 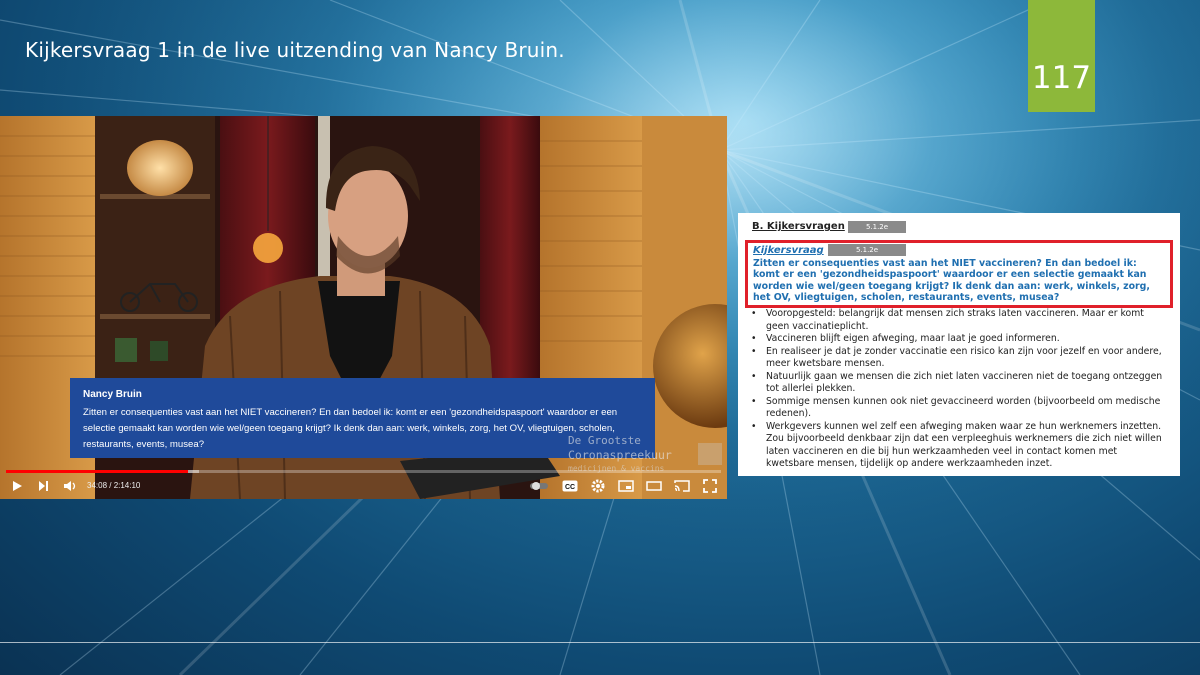 I want to click on question-redaction-label: 5.1.2e, so click(x=867, y=250).